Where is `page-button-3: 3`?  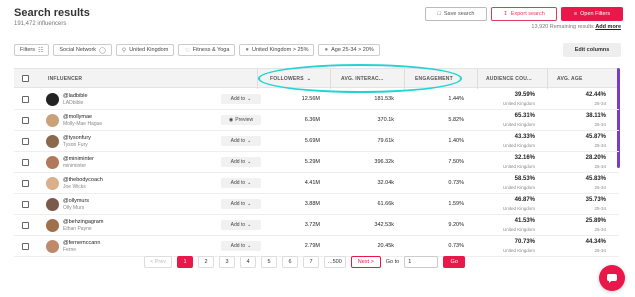 page-button-3: 3 is located at coordinates (227, 262).